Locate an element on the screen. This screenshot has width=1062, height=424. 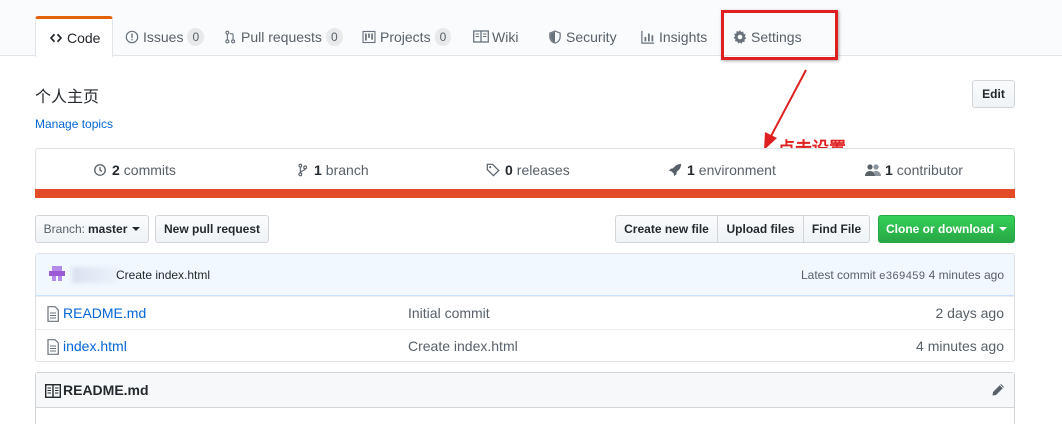
commit-sha-link: e369459 is located at coordinates (902, 277).